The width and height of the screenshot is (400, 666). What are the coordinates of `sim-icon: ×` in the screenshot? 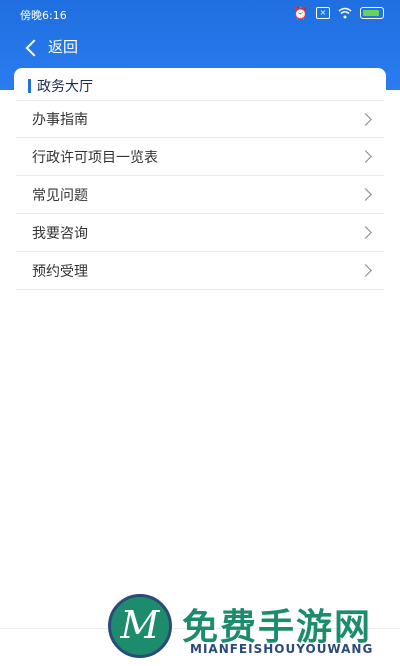 It's located at (323, 13).